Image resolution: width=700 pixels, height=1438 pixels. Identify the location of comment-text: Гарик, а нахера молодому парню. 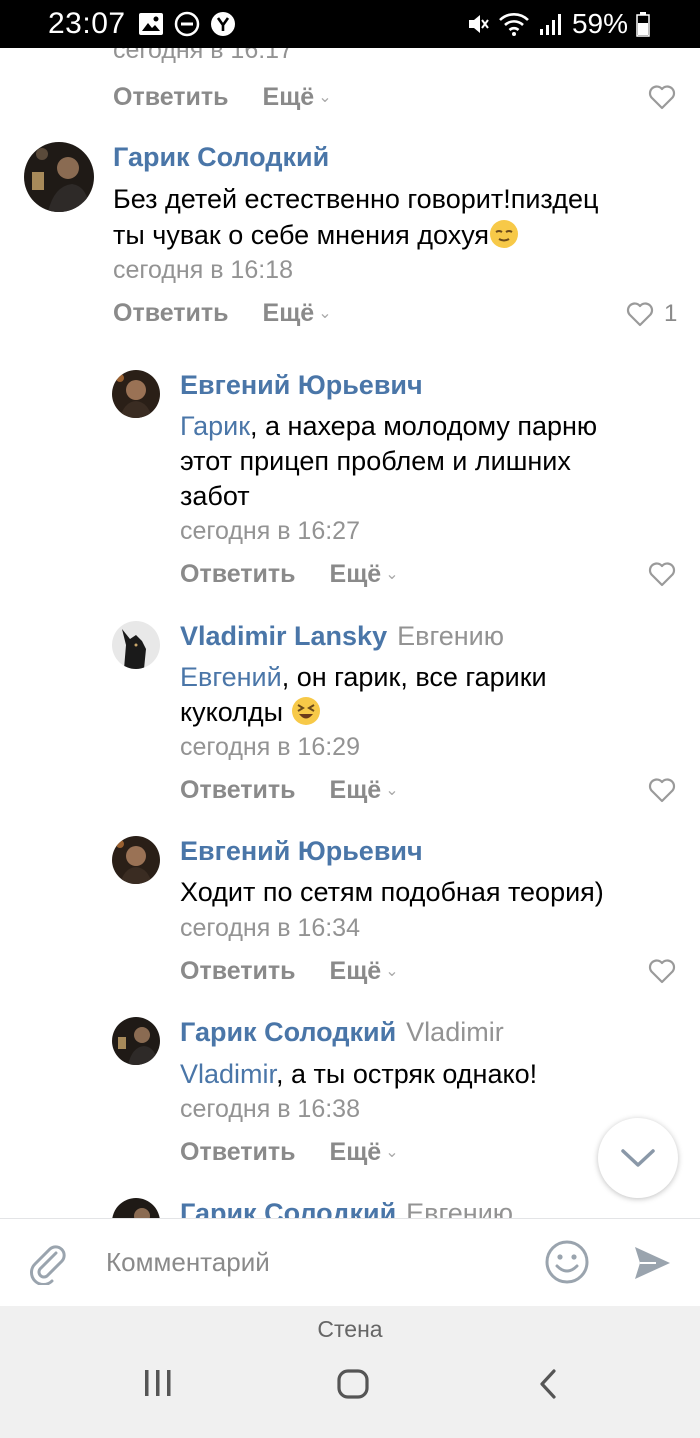
(389, 426).